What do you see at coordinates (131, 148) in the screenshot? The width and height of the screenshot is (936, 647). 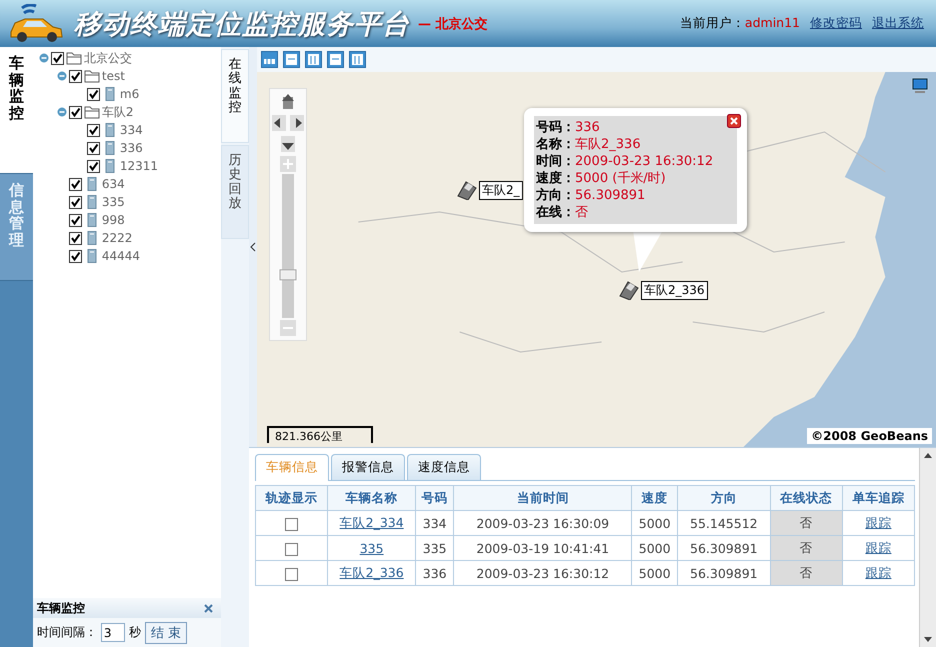 I see `tree-item-label: 336` at bounding box center [131, 148].